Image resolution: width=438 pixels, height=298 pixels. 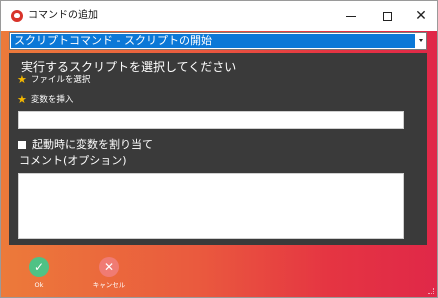 I want to click on ok-button: ✓ Ok, so click(x=39, y=273).